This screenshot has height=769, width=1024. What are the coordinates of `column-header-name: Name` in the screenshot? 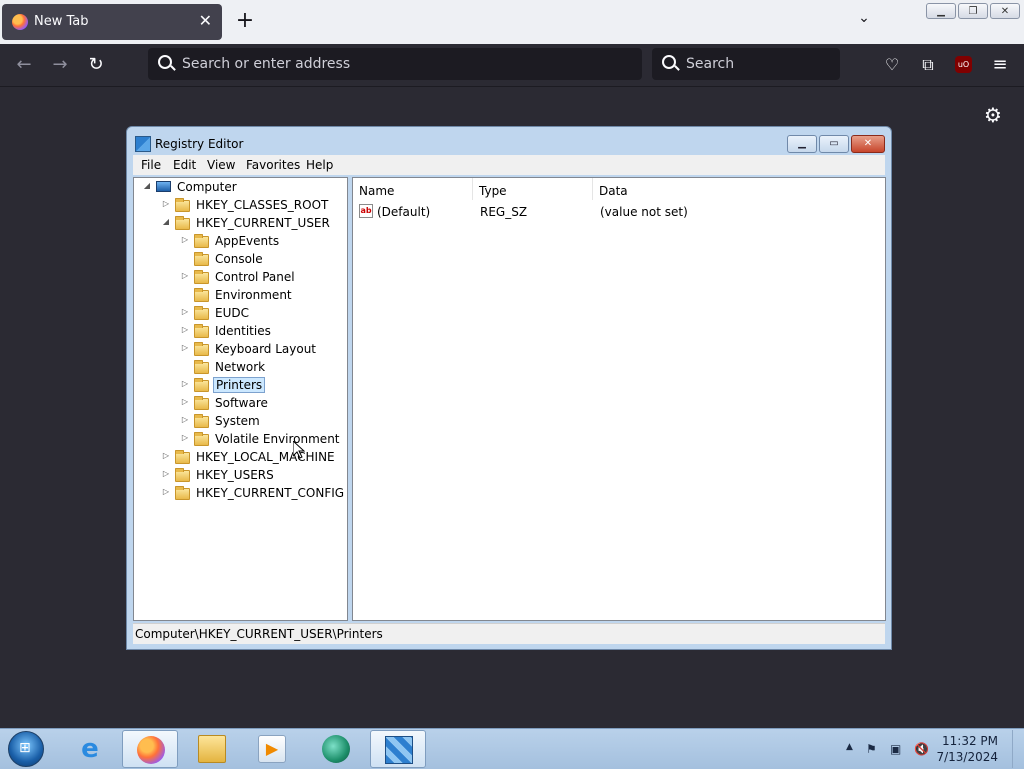 It's located at (413, 189).